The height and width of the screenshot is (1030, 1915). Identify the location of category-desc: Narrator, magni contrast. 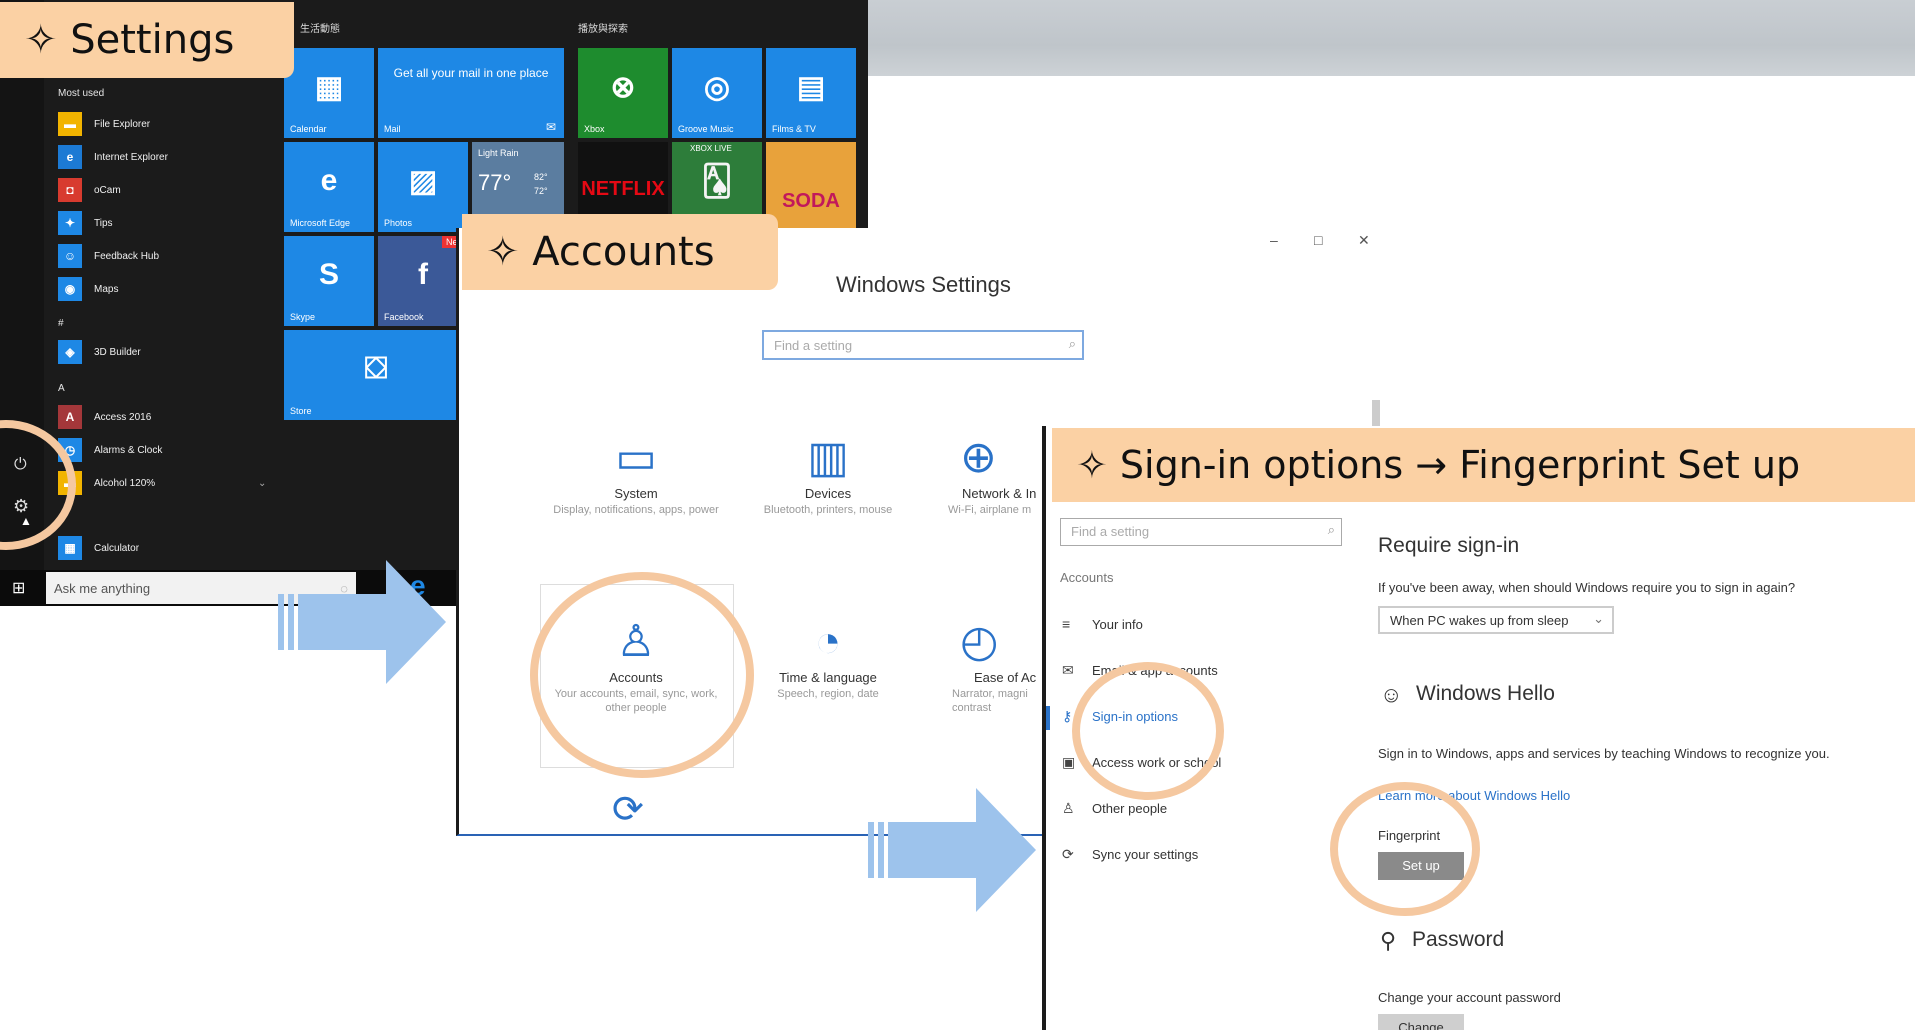
(990, 701).